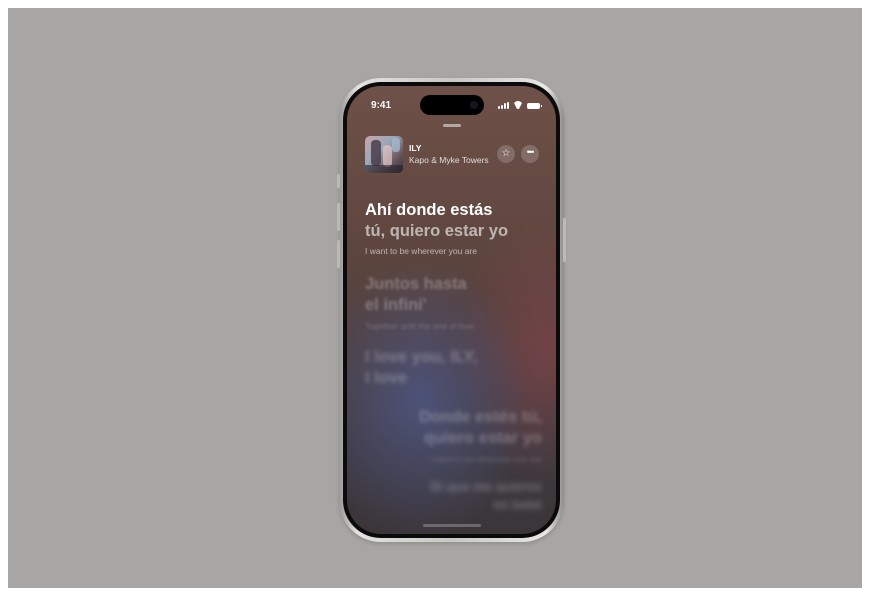  What do you see at coordinates (396, 305) in the screenshot?
I see `lyric-line: el infini'` at bounding box center [396, 305].